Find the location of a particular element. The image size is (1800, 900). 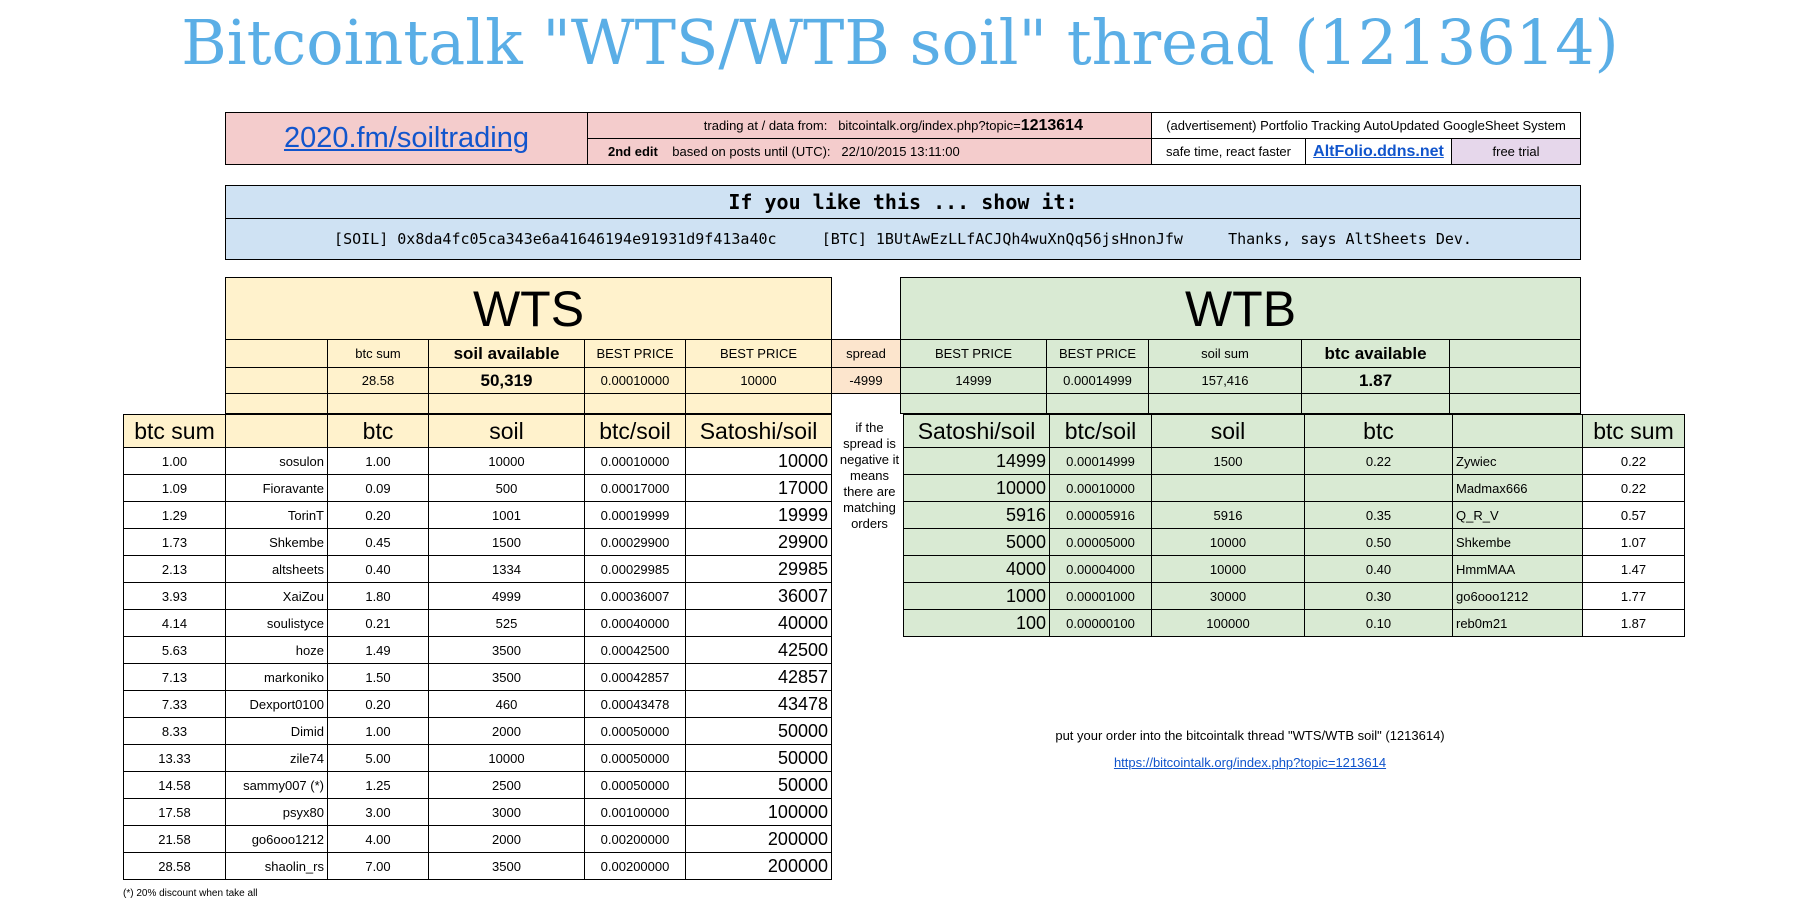

altfolio-link: AltFolio.ddns.net is located at coordinates (1378, 151).